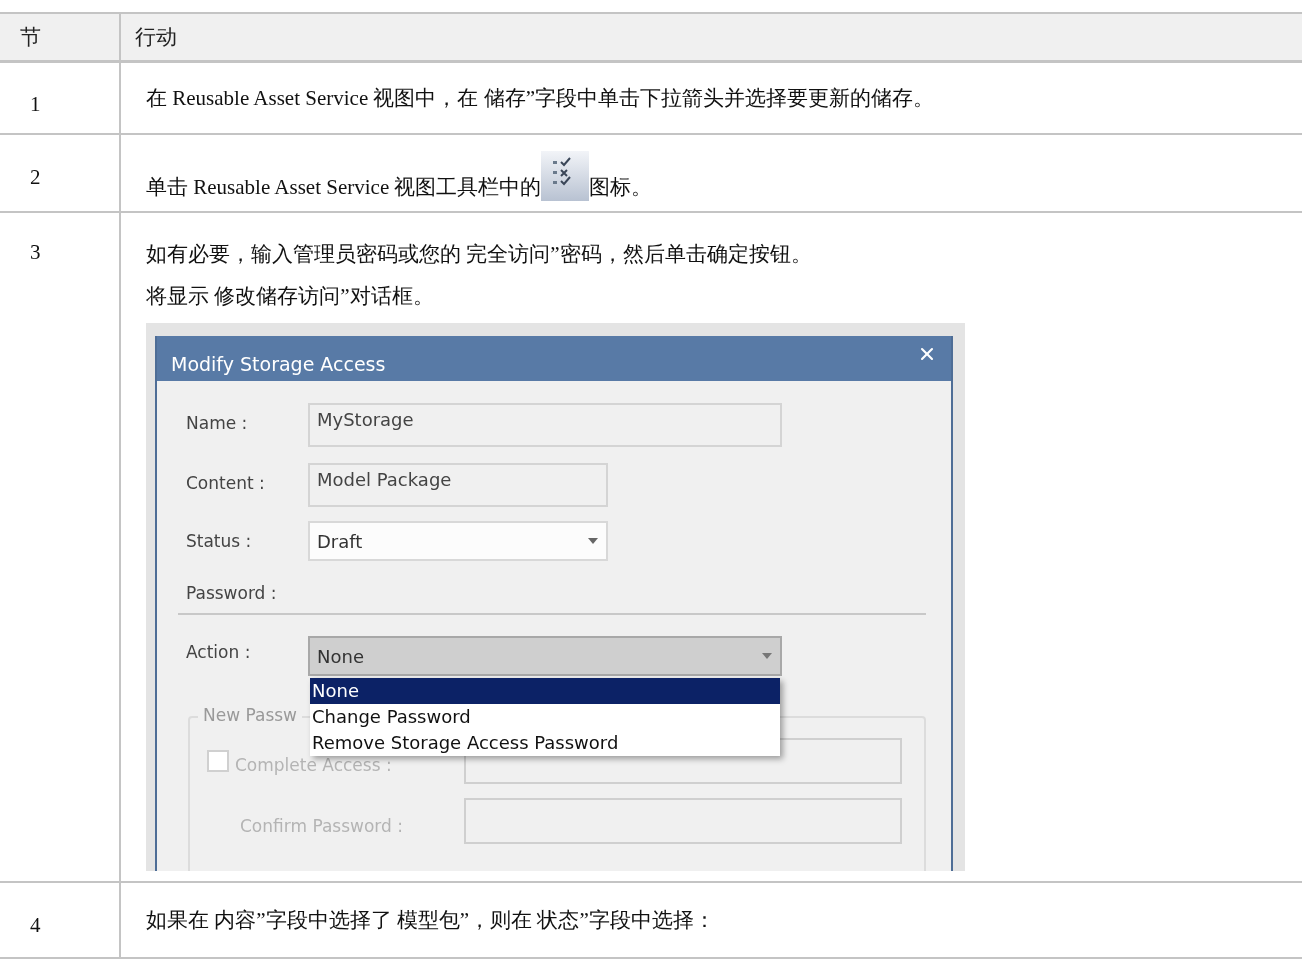 The image size is (1302, 959). What do you see at coordinates (219, 540) in the screenshot?
I see `field-label: Status :` at bounding box center [219, 540].